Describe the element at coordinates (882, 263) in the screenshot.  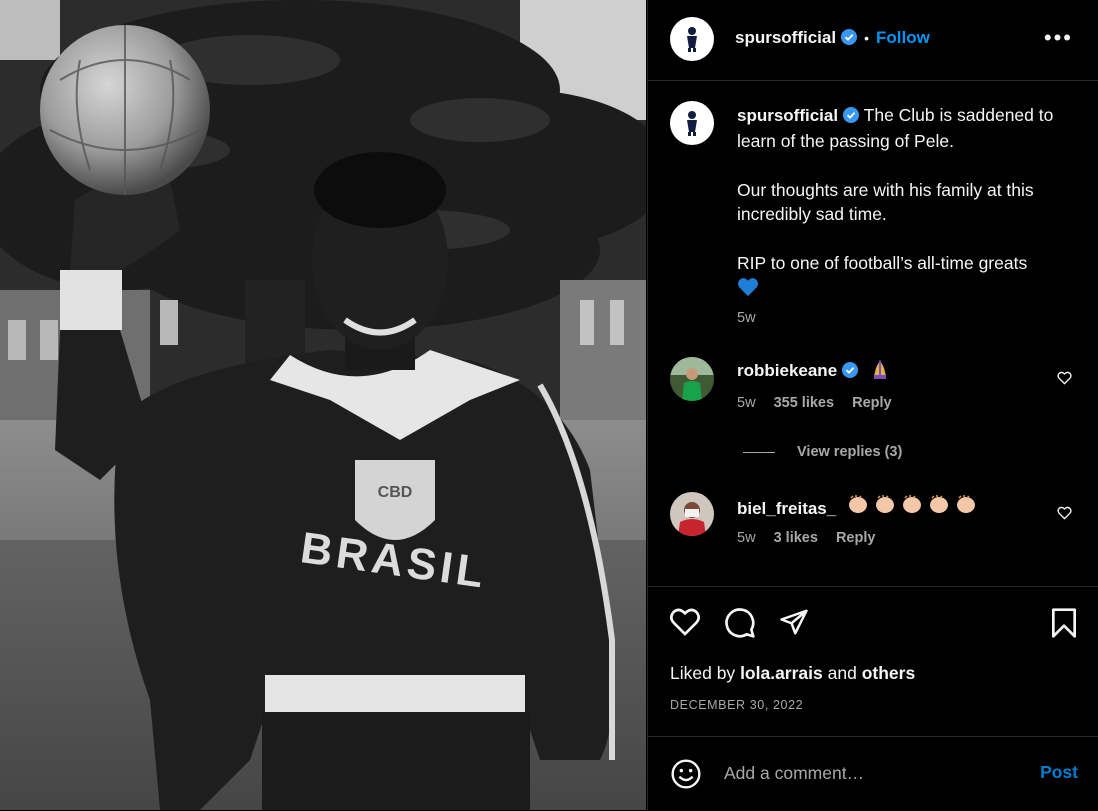
I see `caption-line-3: RIP to one of football’s all-time greats` at that location.